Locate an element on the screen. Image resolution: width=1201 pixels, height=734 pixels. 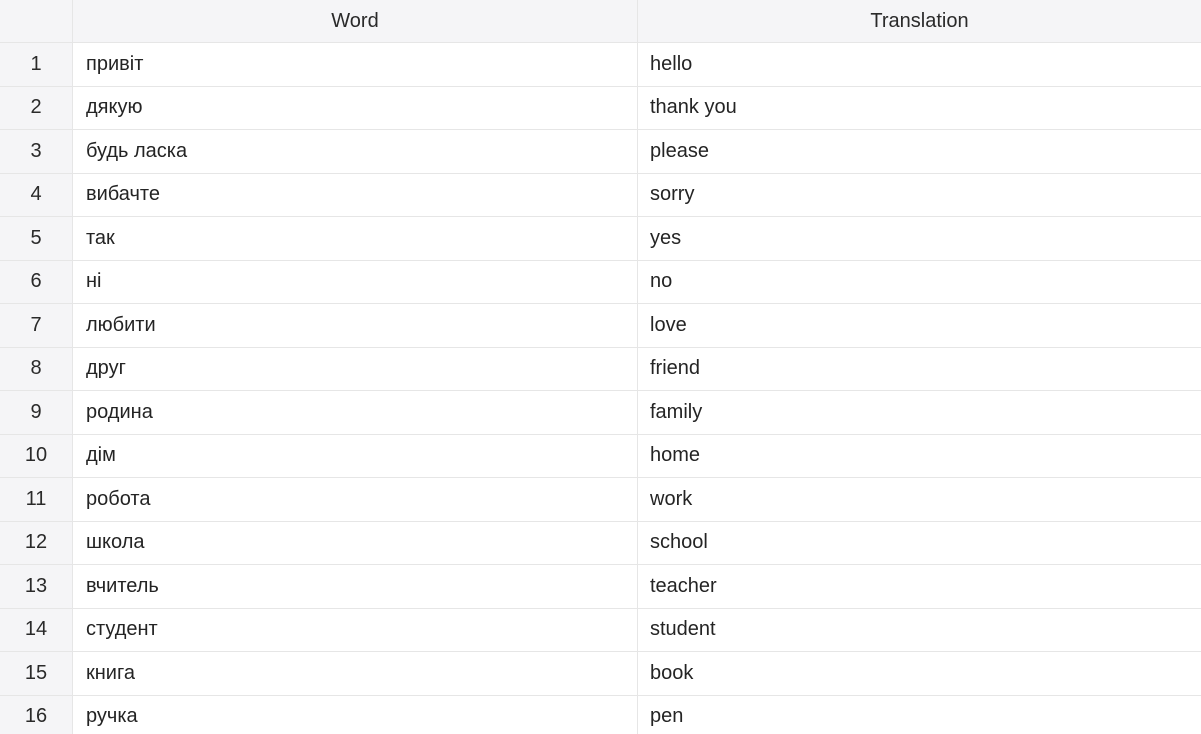
row-number: 16 is located at coordinates (36, 714).